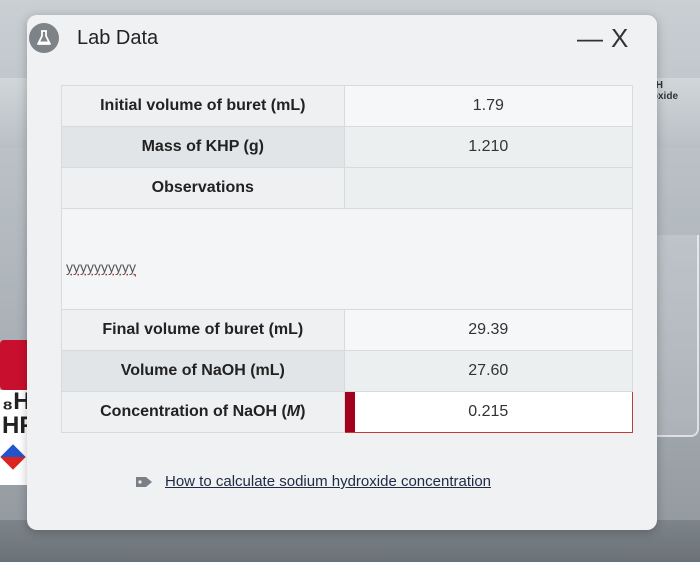  I want to click on flask-icon, so click(44, 38).